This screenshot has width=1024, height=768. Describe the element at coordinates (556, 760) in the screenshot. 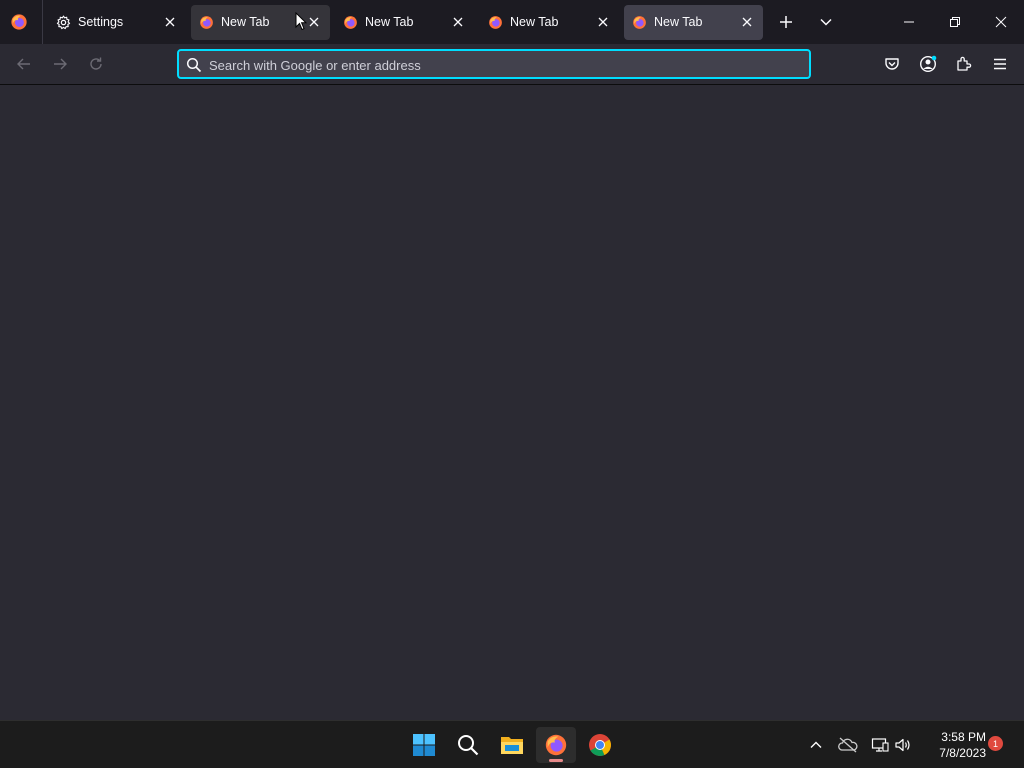

I see `running-indicator` at that location.